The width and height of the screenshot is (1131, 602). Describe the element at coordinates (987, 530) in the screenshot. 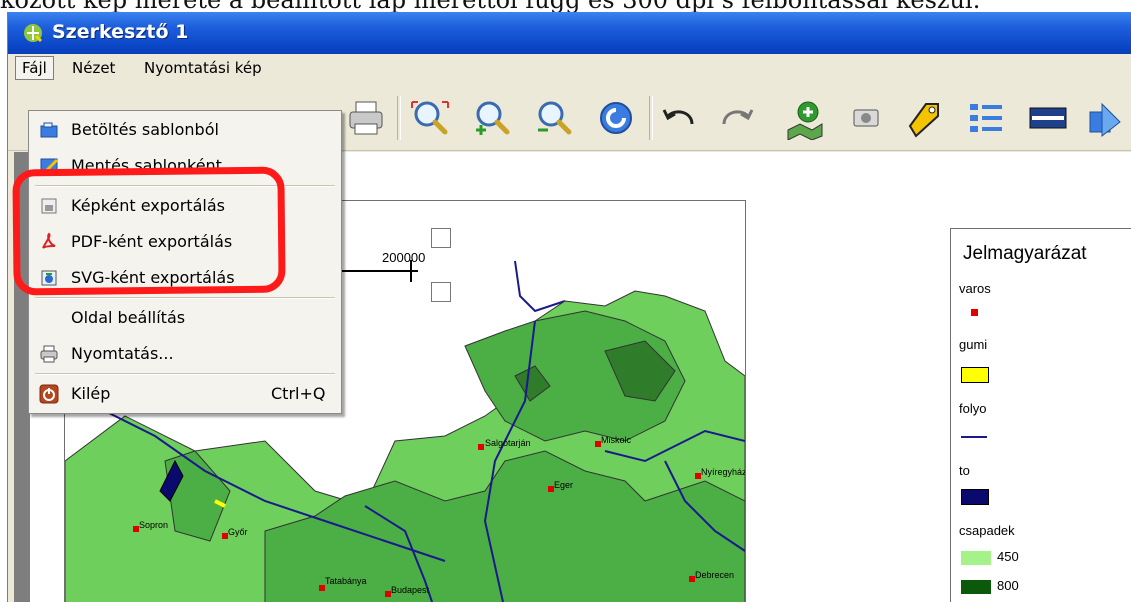

I see `legend-layer-label: csapadek` at that location.